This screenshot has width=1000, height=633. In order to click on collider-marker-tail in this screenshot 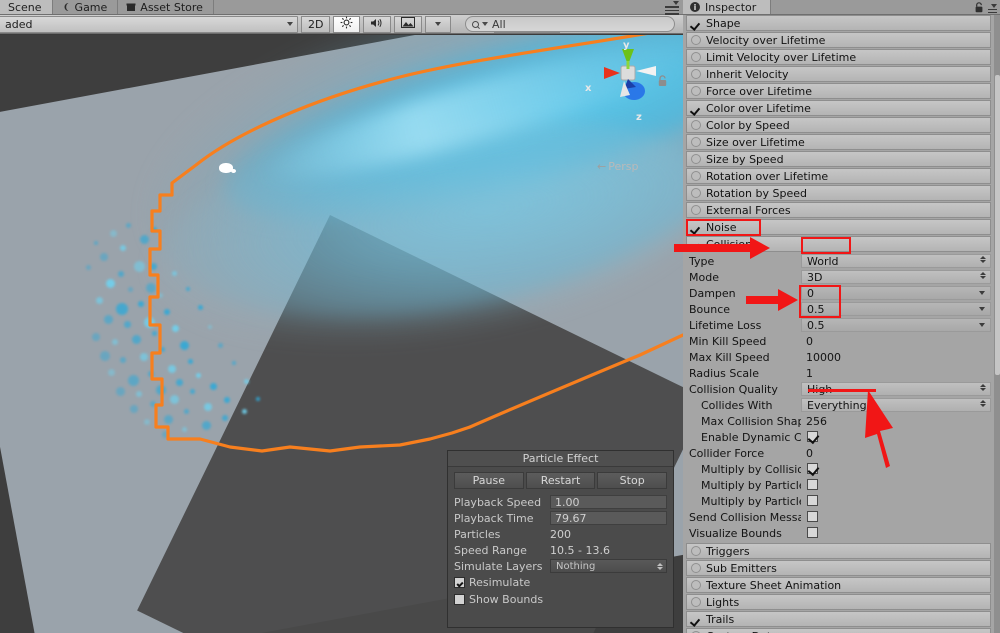, I will do `click(233, 171)`.